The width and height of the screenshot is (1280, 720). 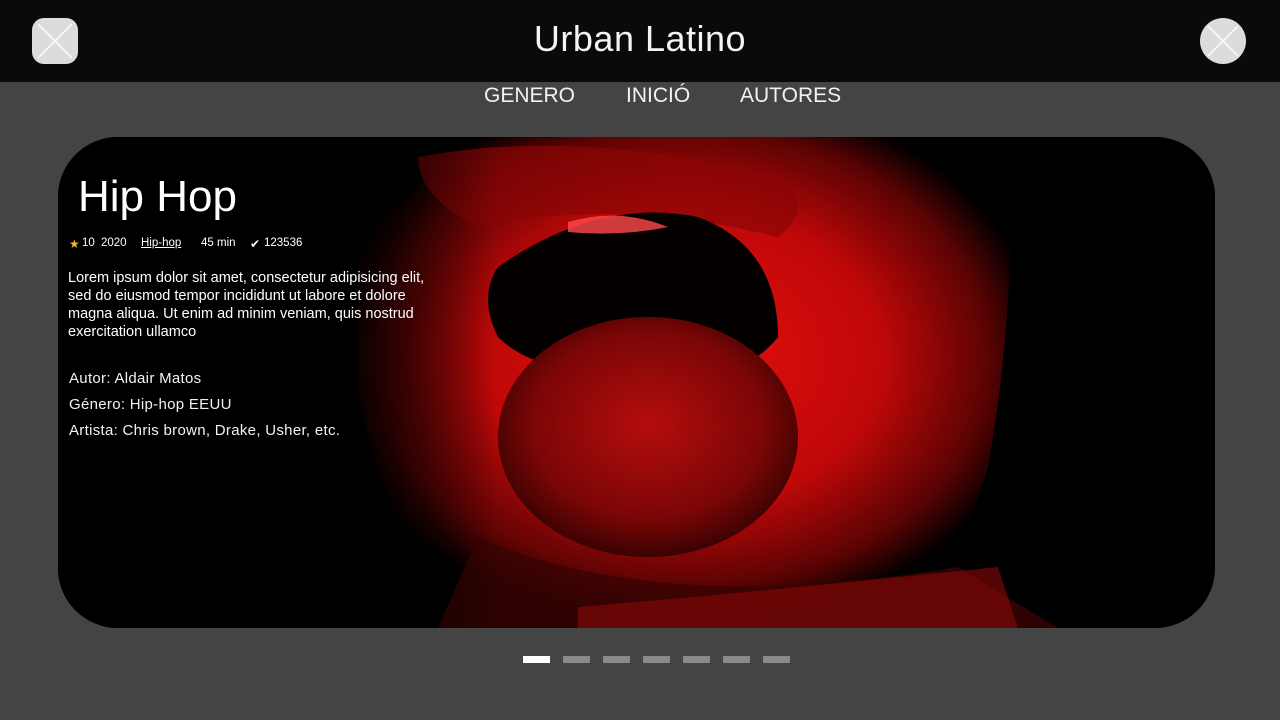 I want to click on close-icon, so click(x=1223, y=41).